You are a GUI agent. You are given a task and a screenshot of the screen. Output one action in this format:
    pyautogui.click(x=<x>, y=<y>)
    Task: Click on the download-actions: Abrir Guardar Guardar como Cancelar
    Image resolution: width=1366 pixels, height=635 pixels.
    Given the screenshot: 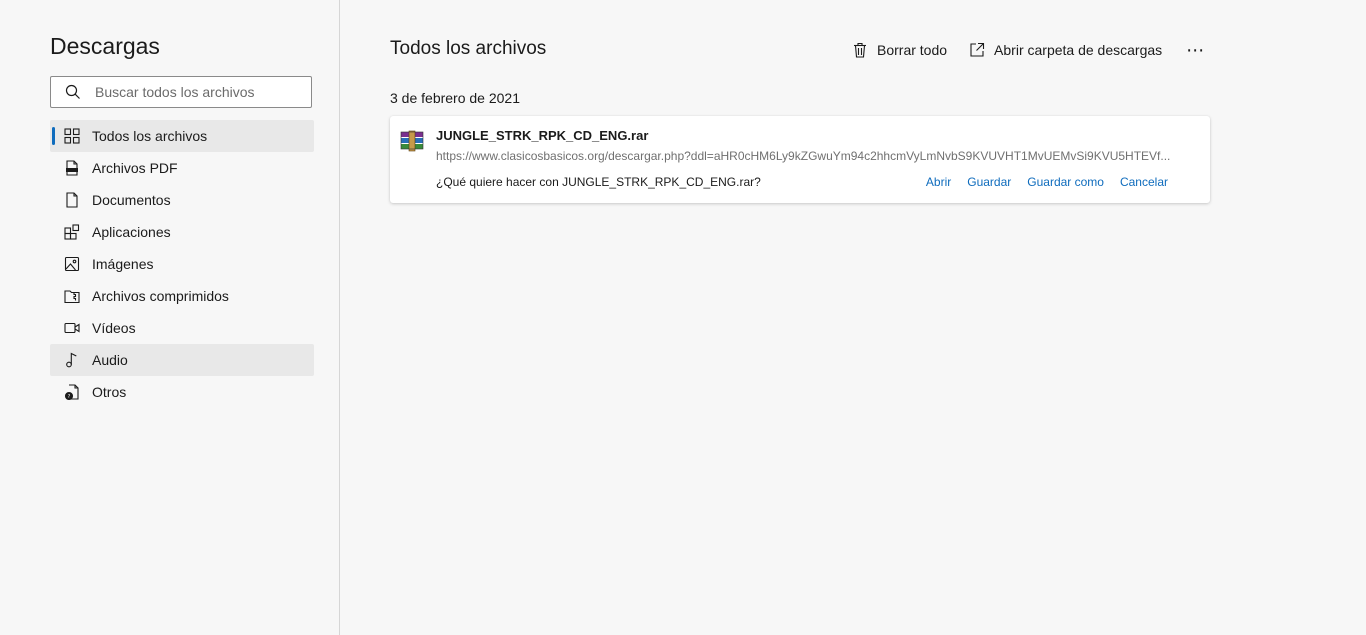 What is the action you would take?
    pyautogui.click(x=1039, y=182)
    